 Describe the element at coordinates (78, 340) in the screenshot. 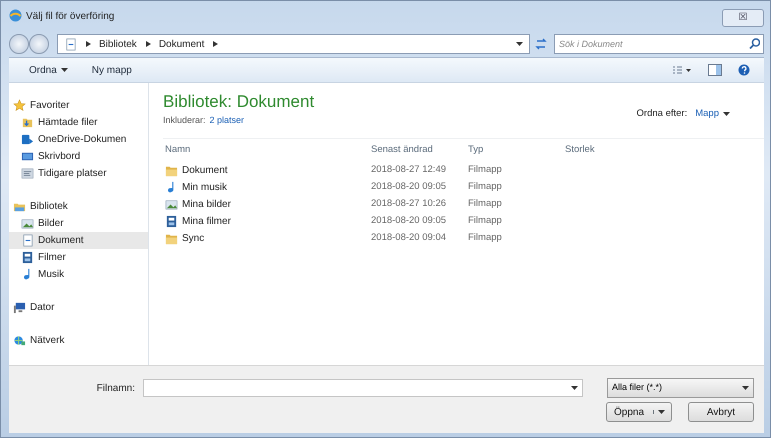

I see `sidebar-group-header: Nätverk` at that location.